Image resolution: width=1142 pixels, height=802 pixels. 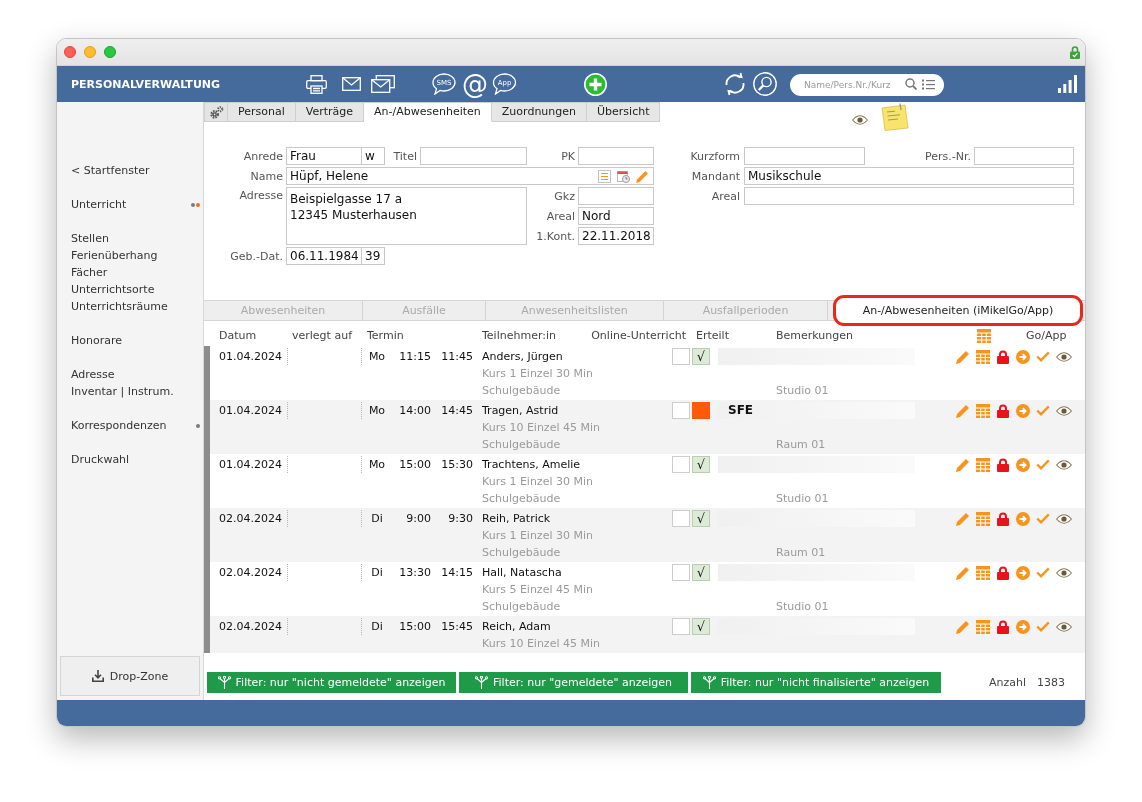 I want to click on sidebar-item: Inventar | Instrum., so click(x=130, y=391).